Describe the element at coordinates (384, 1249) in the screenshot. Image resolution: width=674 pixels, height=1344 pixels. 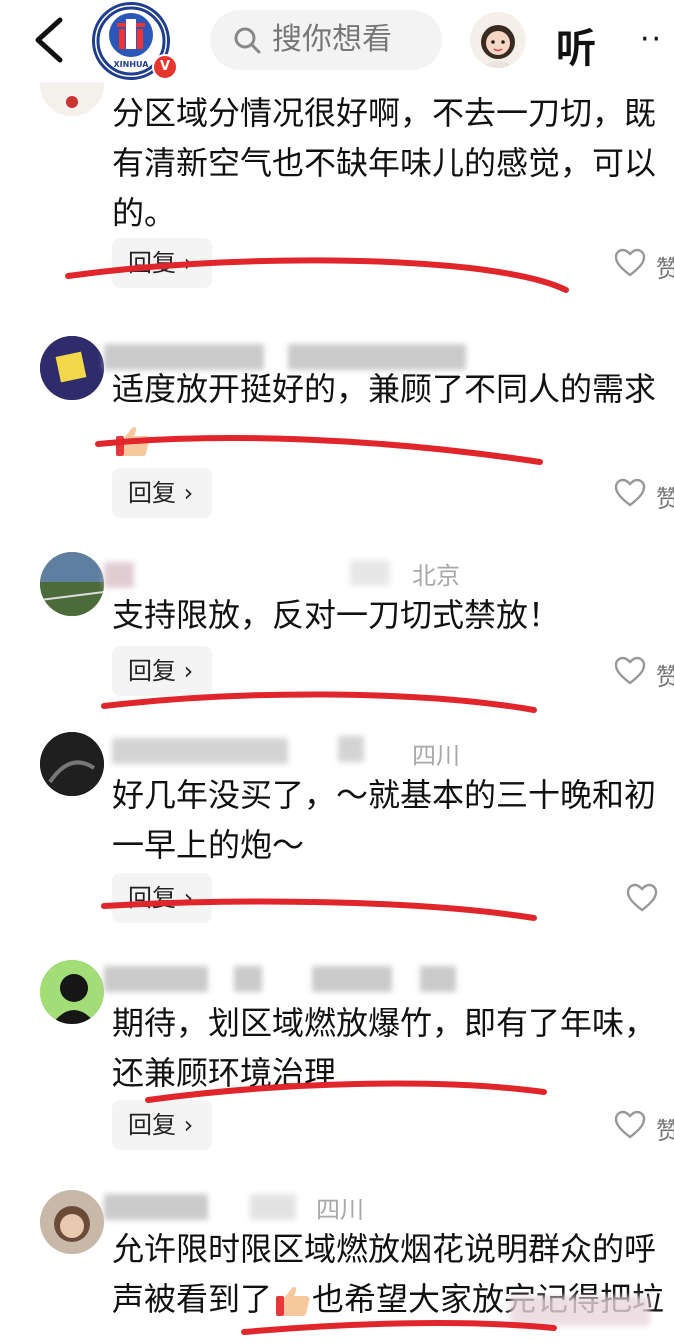
I see `comment-text-line: 允许限时限区域燃放烟花说明群众的呼` at that location.